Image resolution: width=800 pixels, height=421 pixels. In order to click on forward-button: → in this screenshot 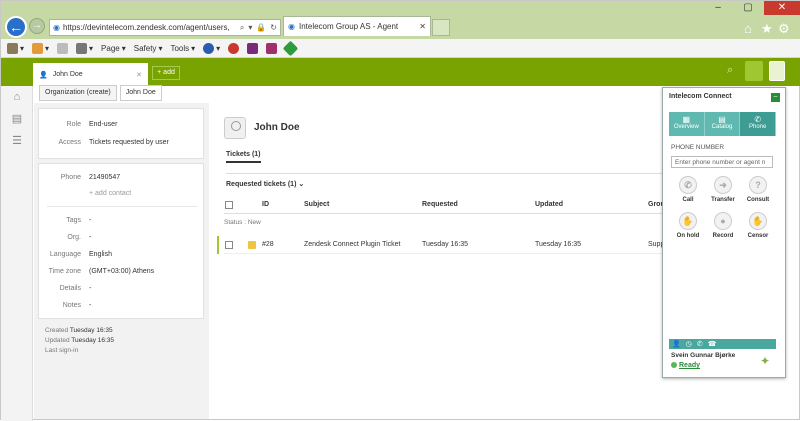, I will do `click(37, 26)`.